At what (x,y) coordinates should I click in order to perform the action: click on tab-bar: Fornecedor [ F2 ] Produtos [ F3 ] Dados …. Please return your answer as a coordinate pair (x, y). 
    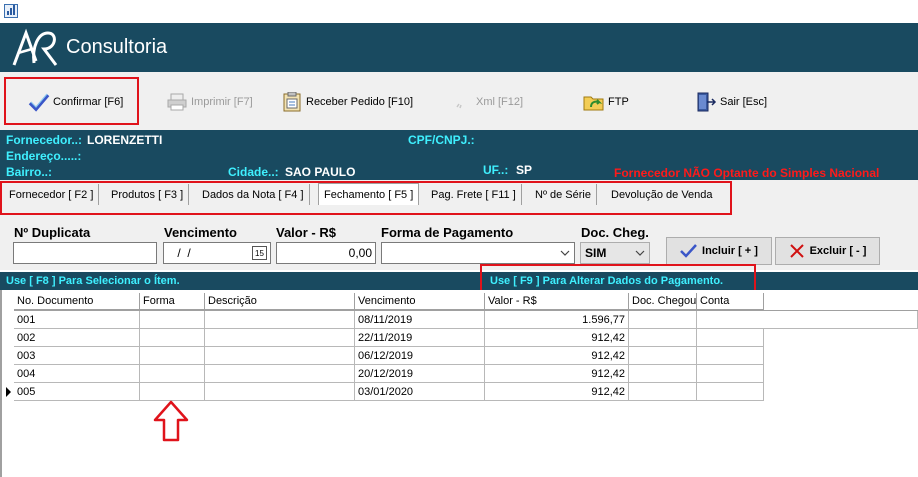
    Looking at the image, I should click on (459, 198).